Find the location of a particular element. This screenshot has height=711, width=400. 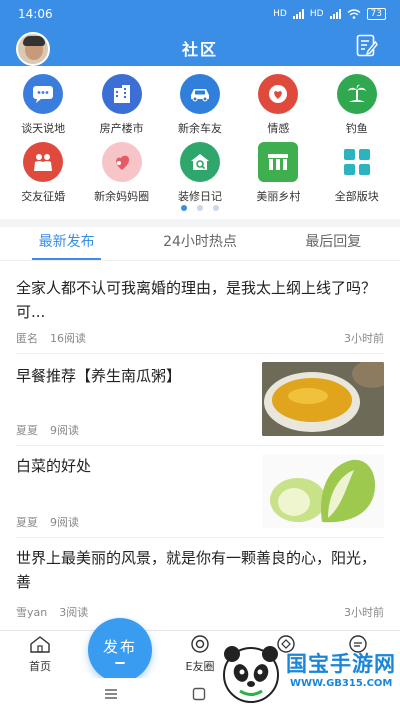

category-label: 交友征婚 is located at coordinates (43, 196).